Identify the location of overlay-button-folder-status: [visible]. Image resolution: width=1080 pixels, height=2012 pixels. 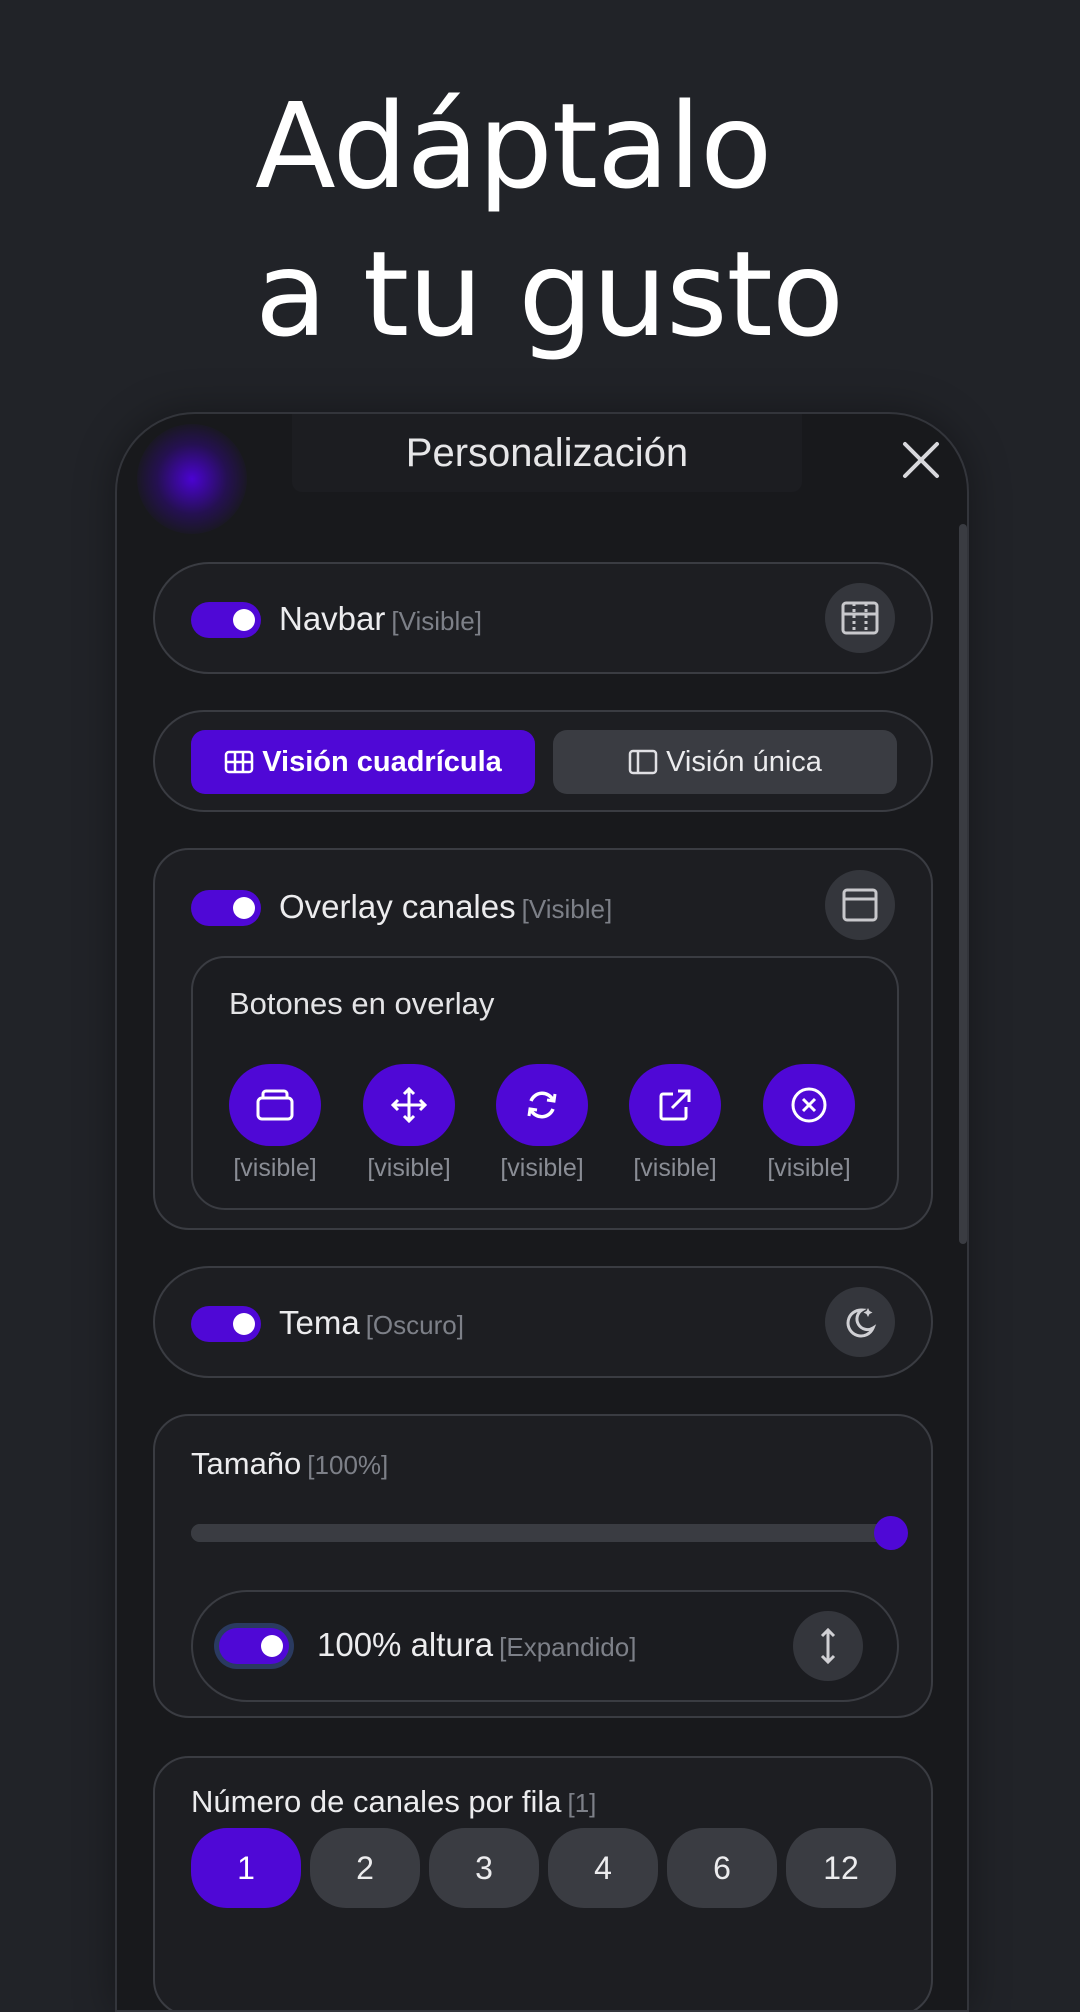
(275, 1168).